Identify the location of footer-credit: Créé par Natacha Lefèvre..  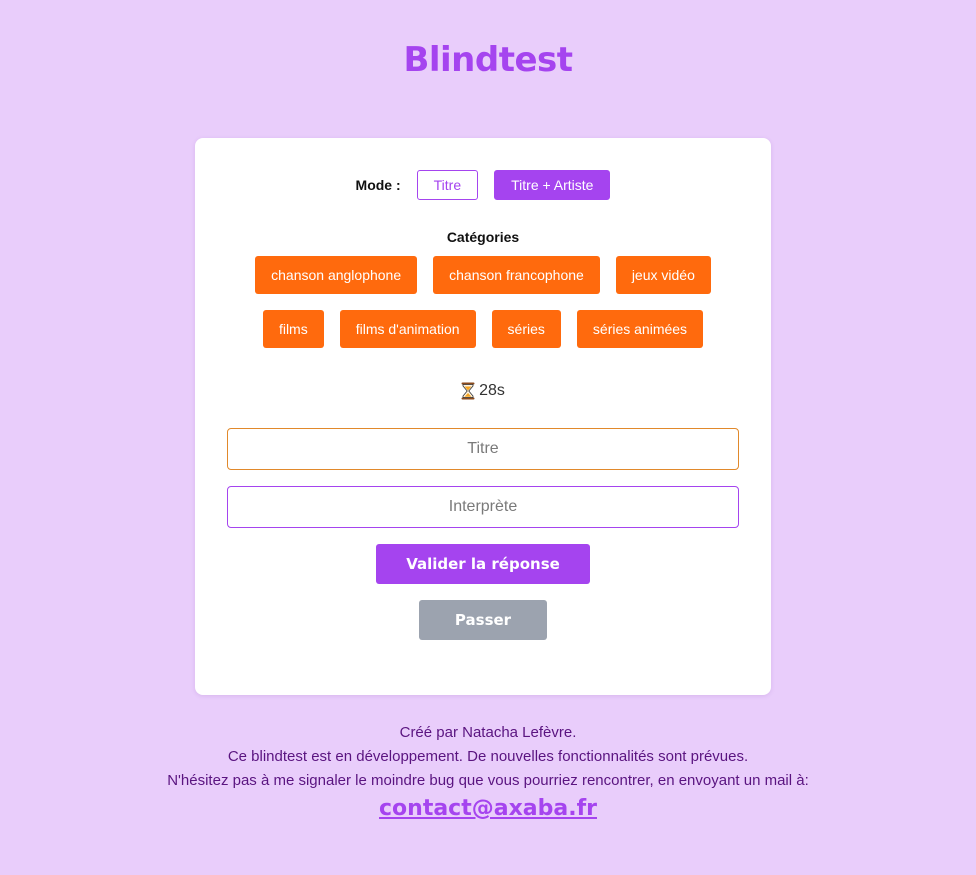
(488, 732).